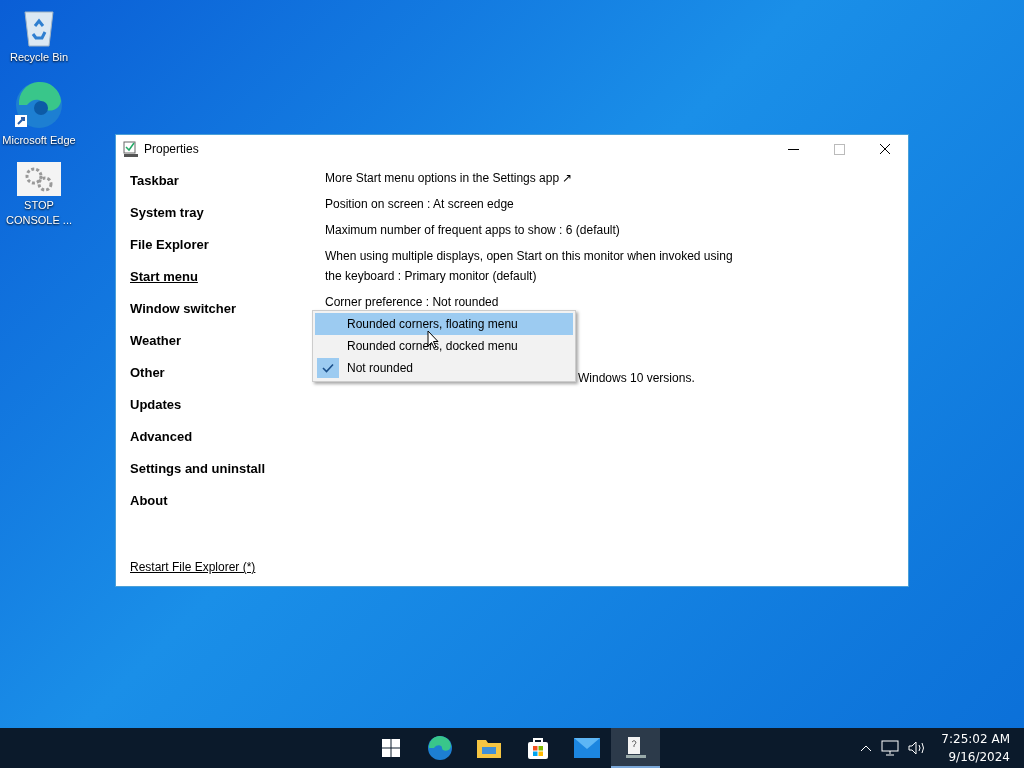 This screenshot has width=1024, height=768. I want to click on gears-icon, so click(39, 179).